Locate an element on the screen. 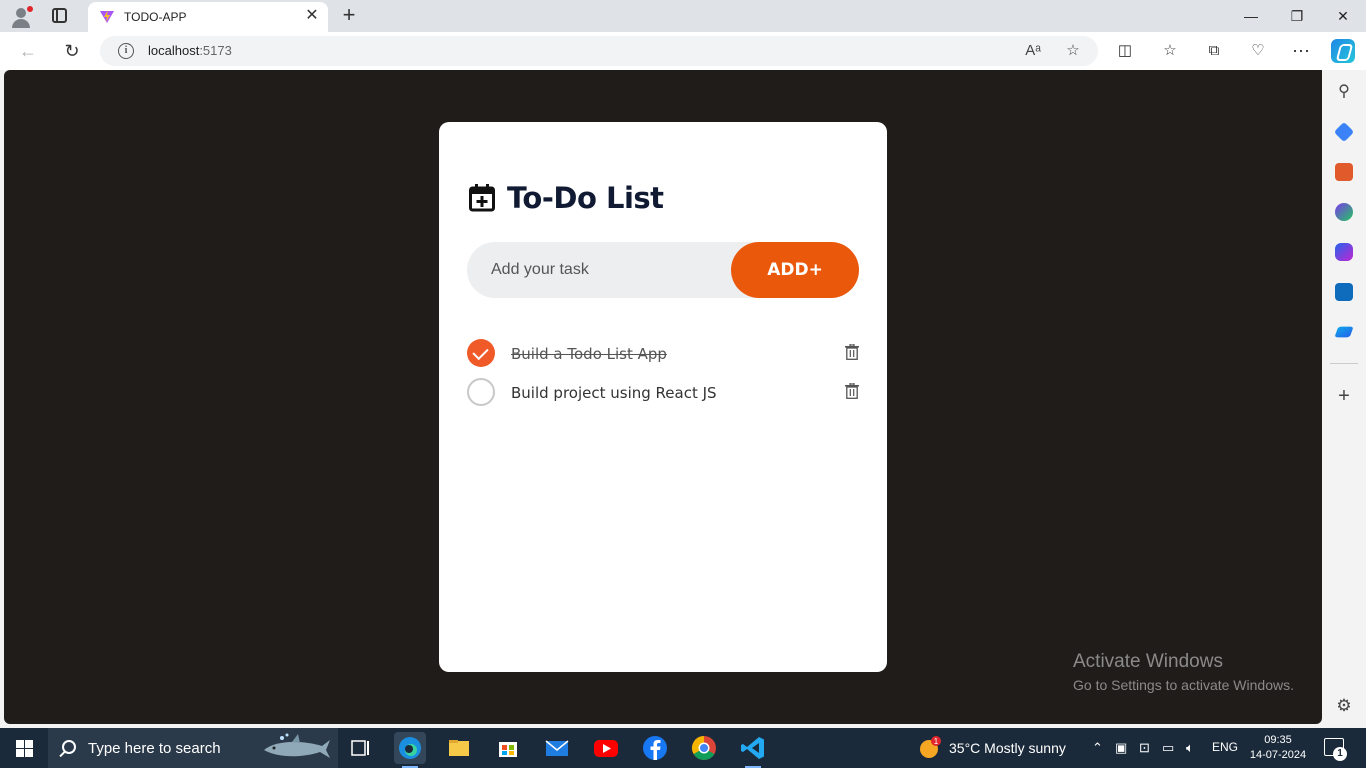 The height and width of the screenshot is (768, 1366). microsoft-365-icon is located at coordinates (1344, 252).